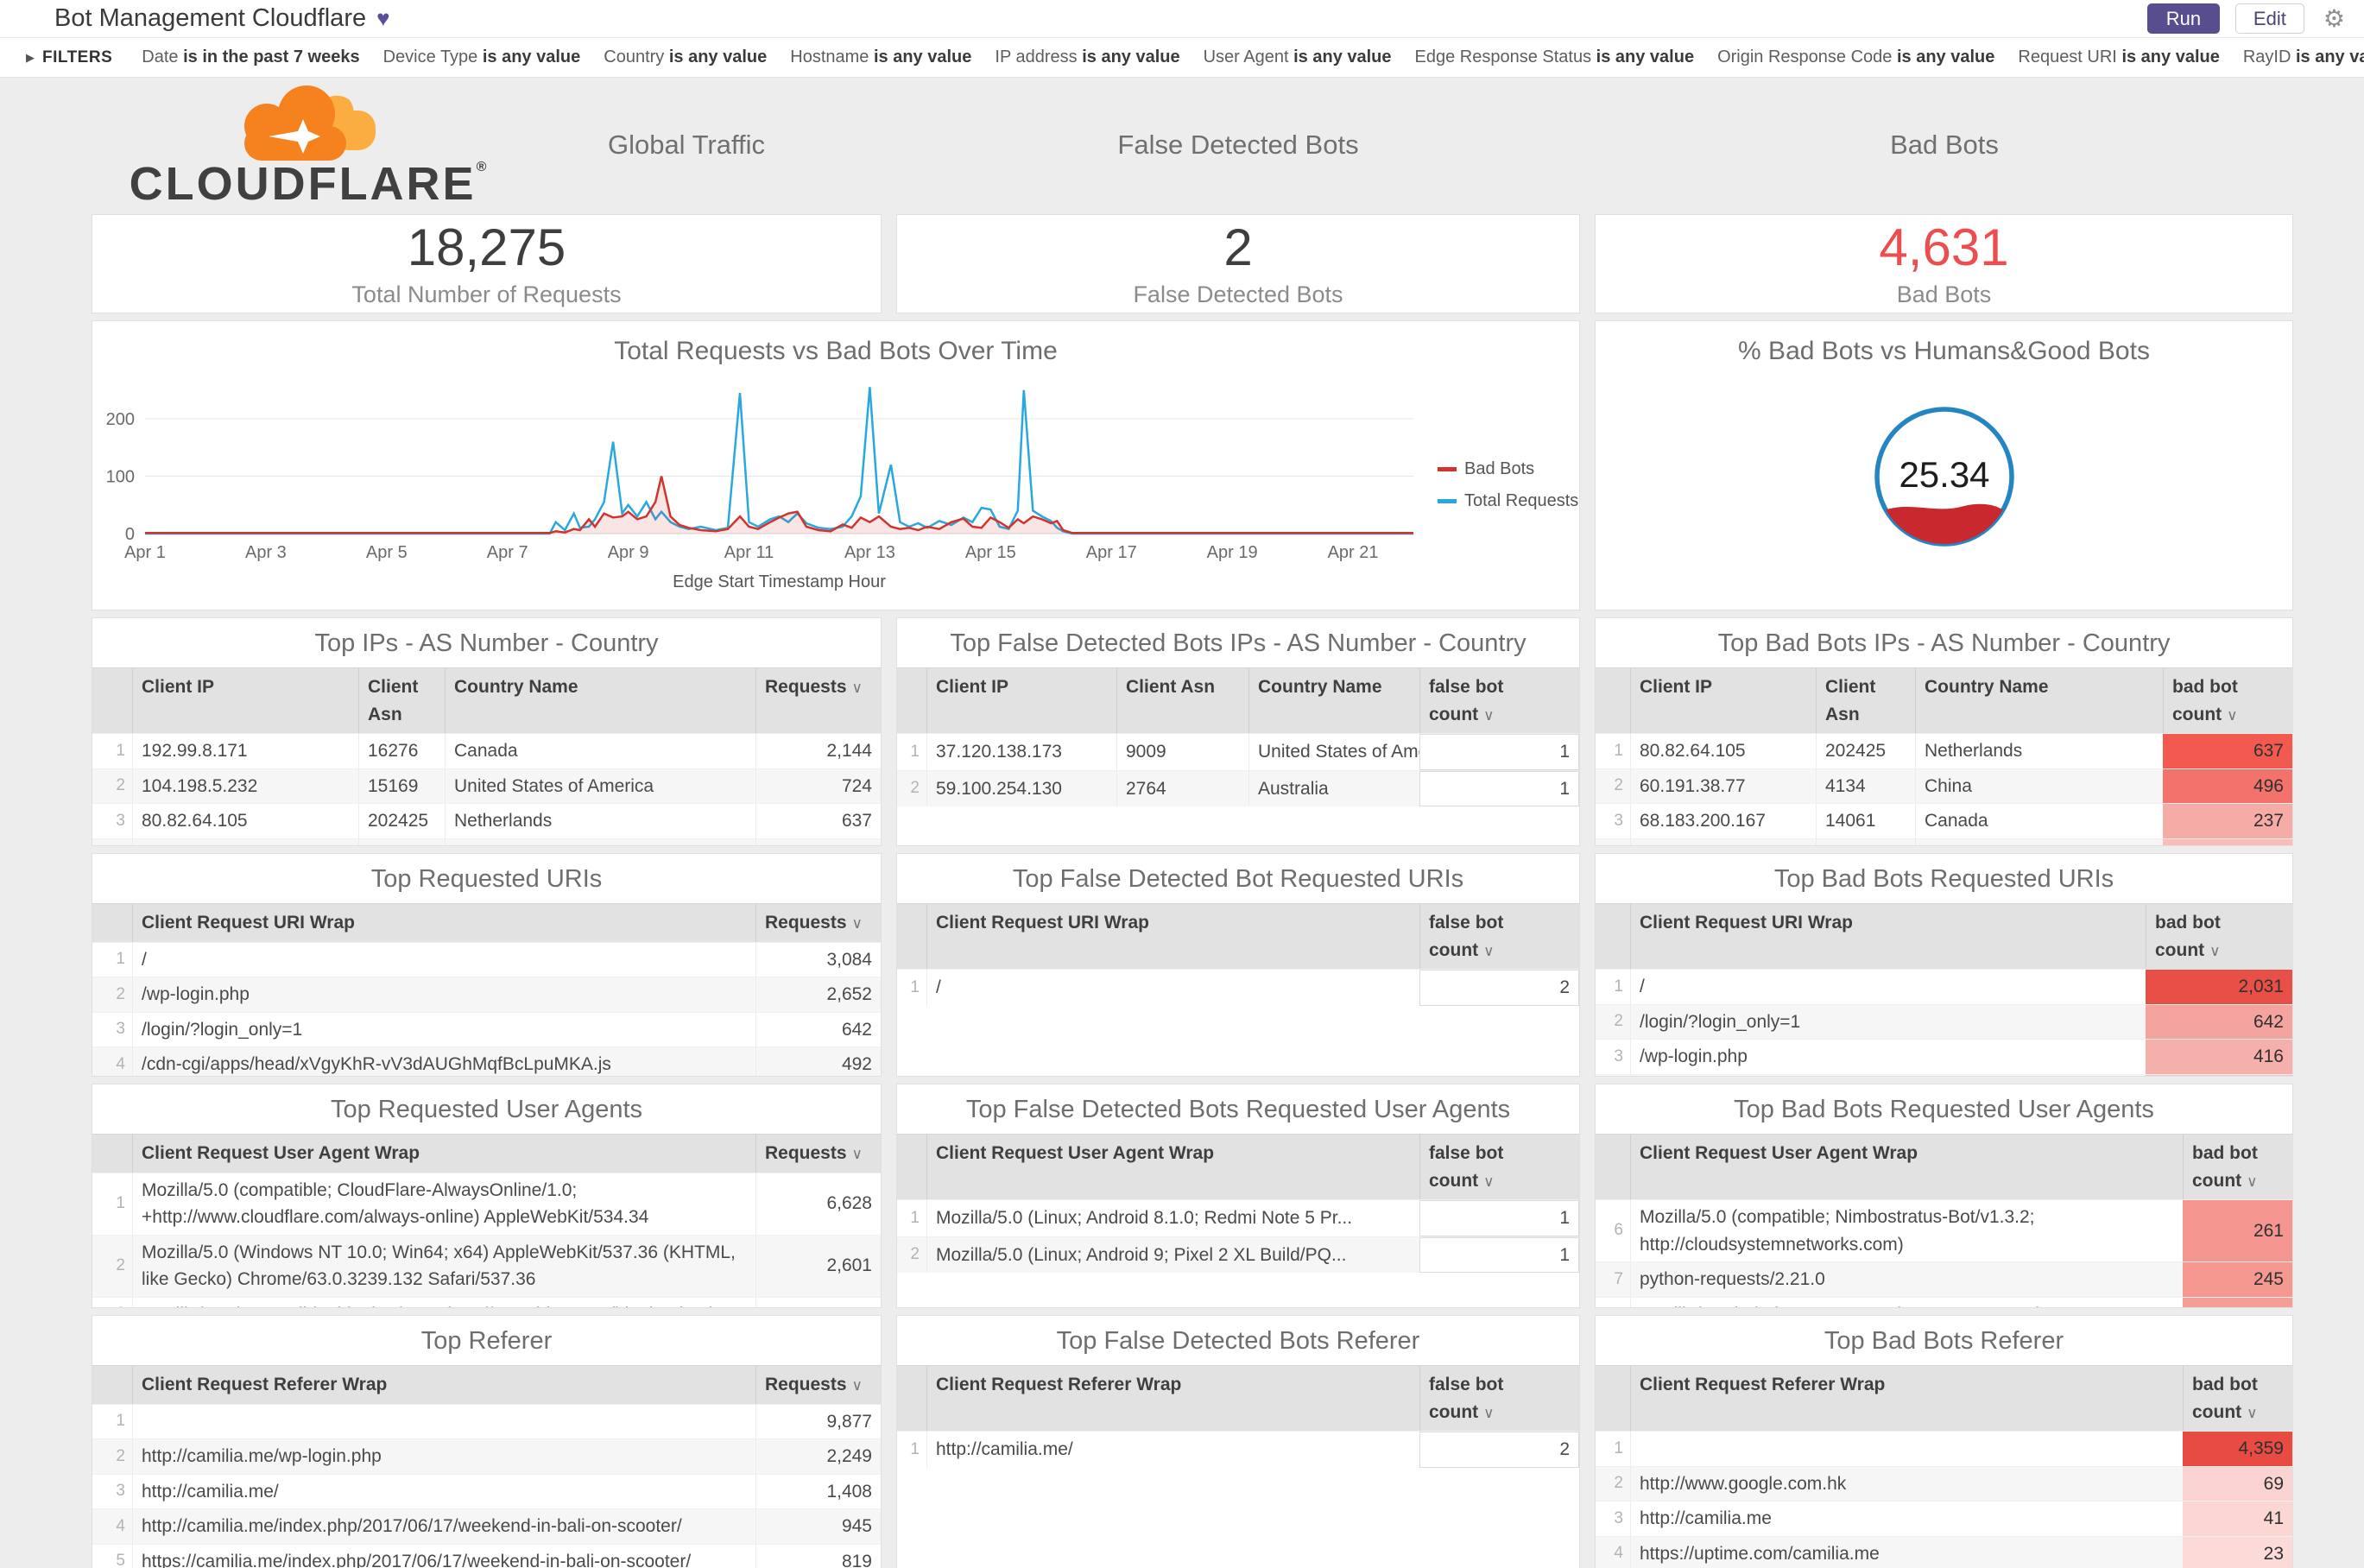 The image size is (2364, 1568). What do you see at coordinates (1944, 465) in the screenshot?
I see `gauge-panel: % Bad Bots vs Humans&Good Bots 25.34` at bounding box center [1944, 465].